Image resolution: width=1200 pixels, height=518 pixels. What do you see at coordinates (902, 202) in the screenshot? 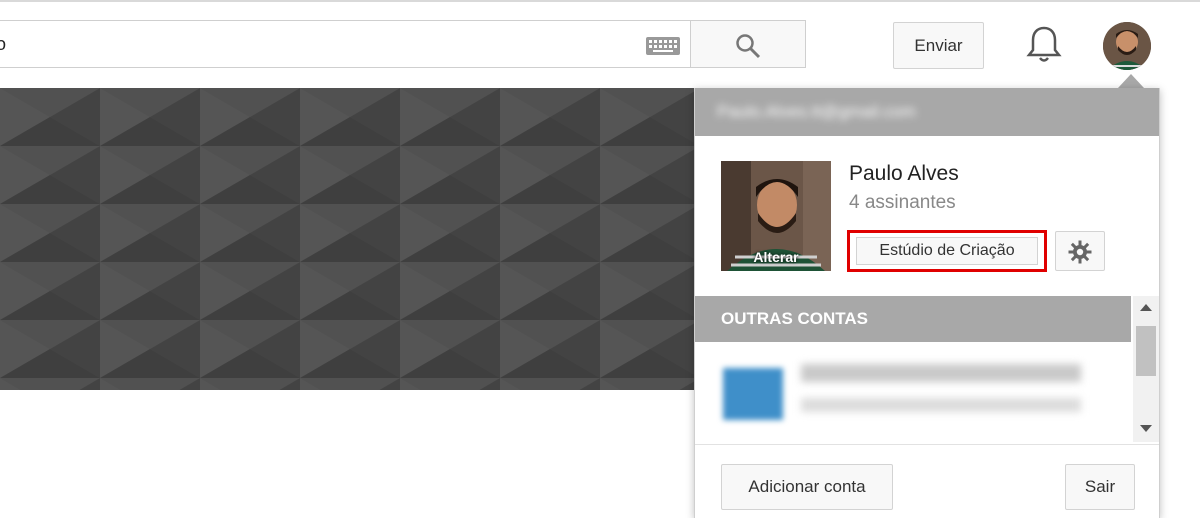
I see `subscriber-count: 4 assinantes` at bounding box center [902, 202].